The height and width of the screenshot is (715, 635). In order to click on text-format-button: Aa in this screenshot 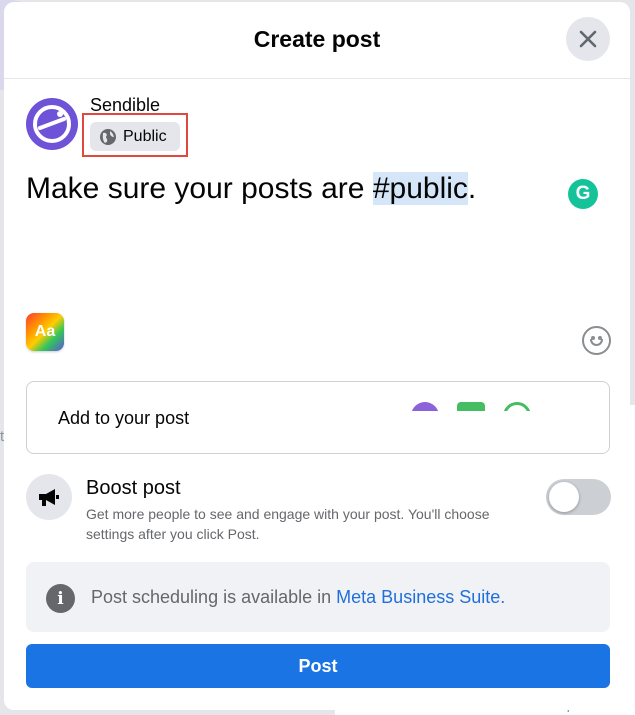, I will do `click(45, 332)`.